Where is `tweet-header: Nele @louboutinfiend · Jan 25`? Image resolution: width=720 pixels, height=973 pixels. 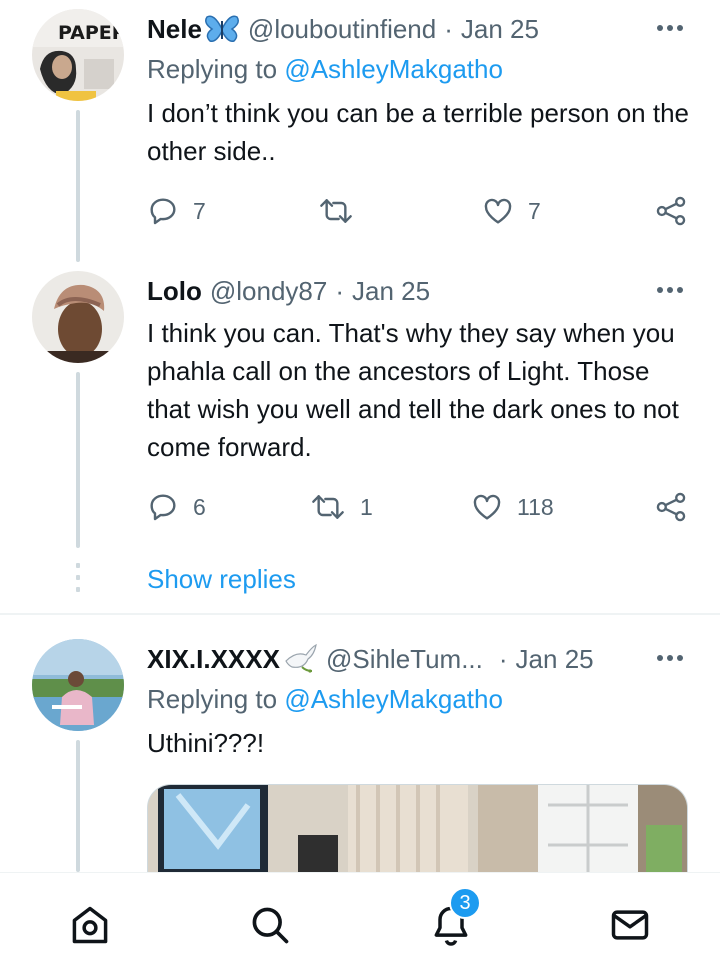 tweet-header: Nele @louboutinfiend · Jan 25 is located at coordinates (343, 29).